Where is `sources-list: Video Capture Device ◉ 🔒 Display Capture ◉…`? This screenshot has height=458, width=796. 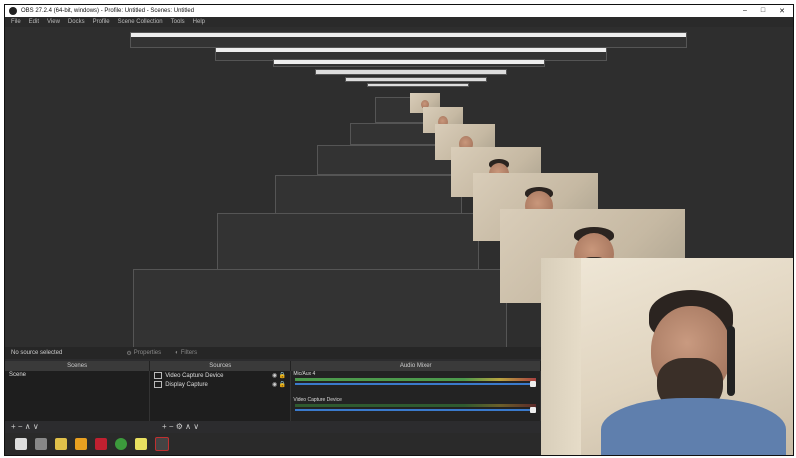
sources-list: Video Capture Device ◉ 🔒 Display Capture ◉… is located at coordinates (221, 396).